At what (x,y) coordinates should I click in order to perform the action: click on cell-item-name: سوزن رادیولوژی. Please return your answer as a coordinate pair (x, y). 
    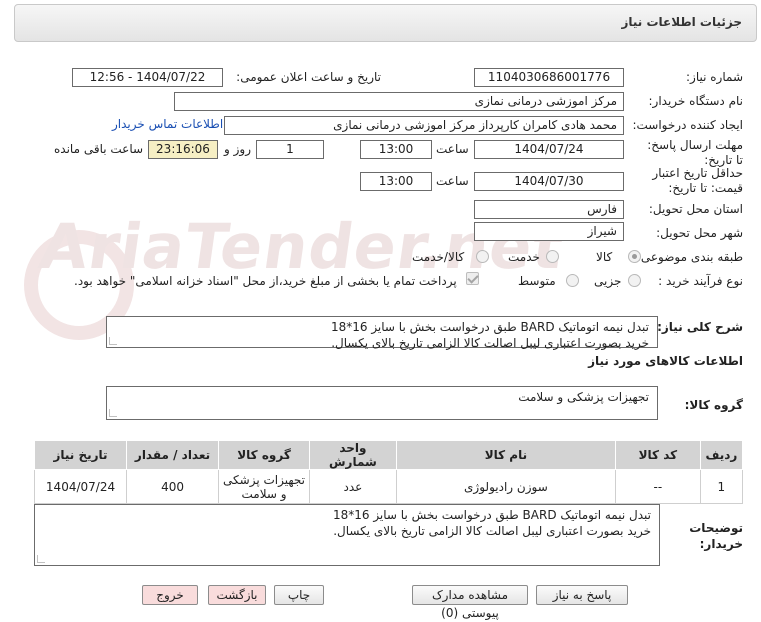
    Looking at the image, I should click on (505, 486).